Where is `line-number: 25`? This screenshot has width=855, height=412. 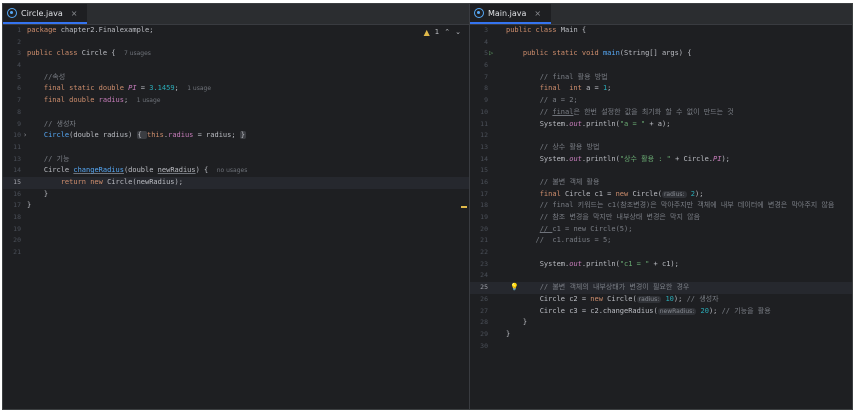 line-number: 25 is located at coordinates (484, 287).